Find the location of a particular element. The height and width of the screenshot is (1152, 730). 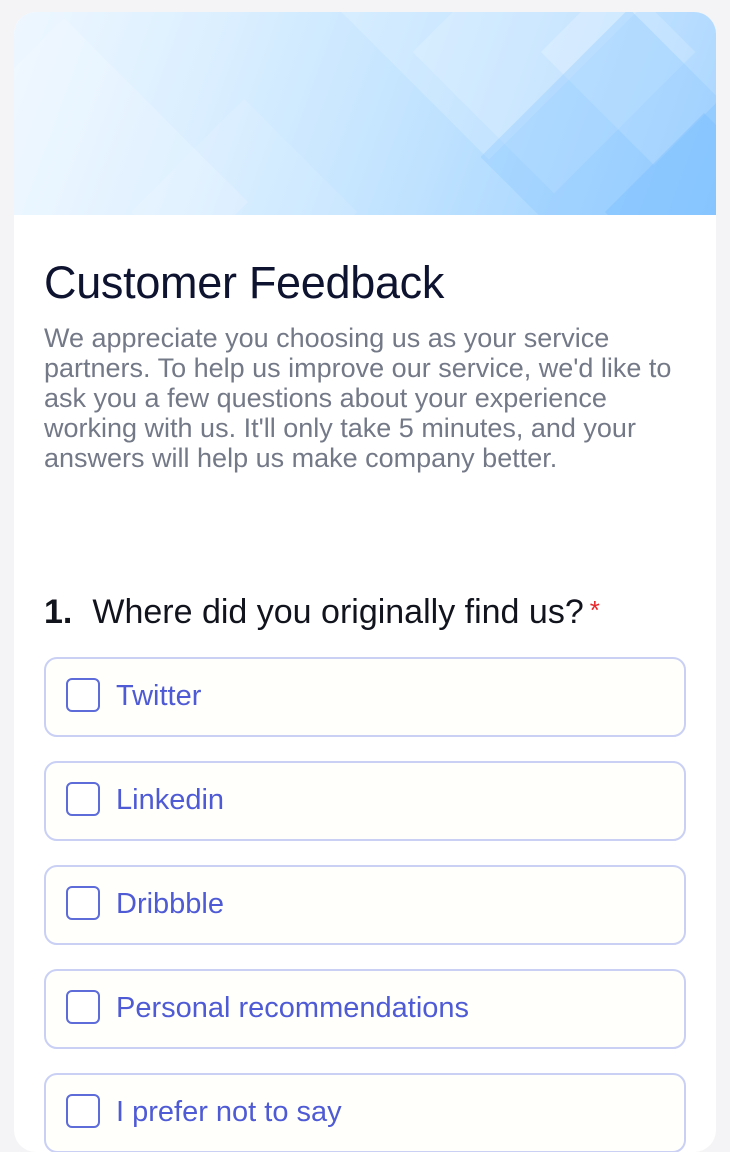

option-personal-recommendations: Personal recommendations is located at coordinates (365, 1009).